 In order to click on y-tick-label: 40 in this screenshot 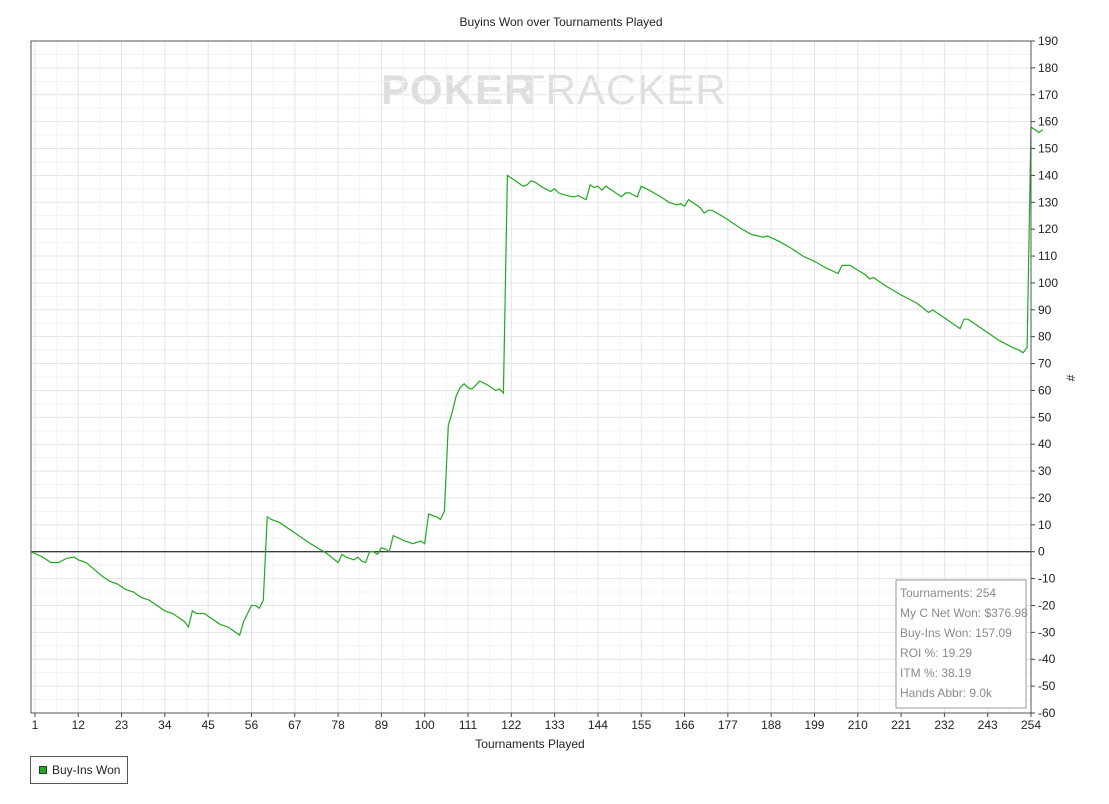, I will do `click(1045, 444)`.